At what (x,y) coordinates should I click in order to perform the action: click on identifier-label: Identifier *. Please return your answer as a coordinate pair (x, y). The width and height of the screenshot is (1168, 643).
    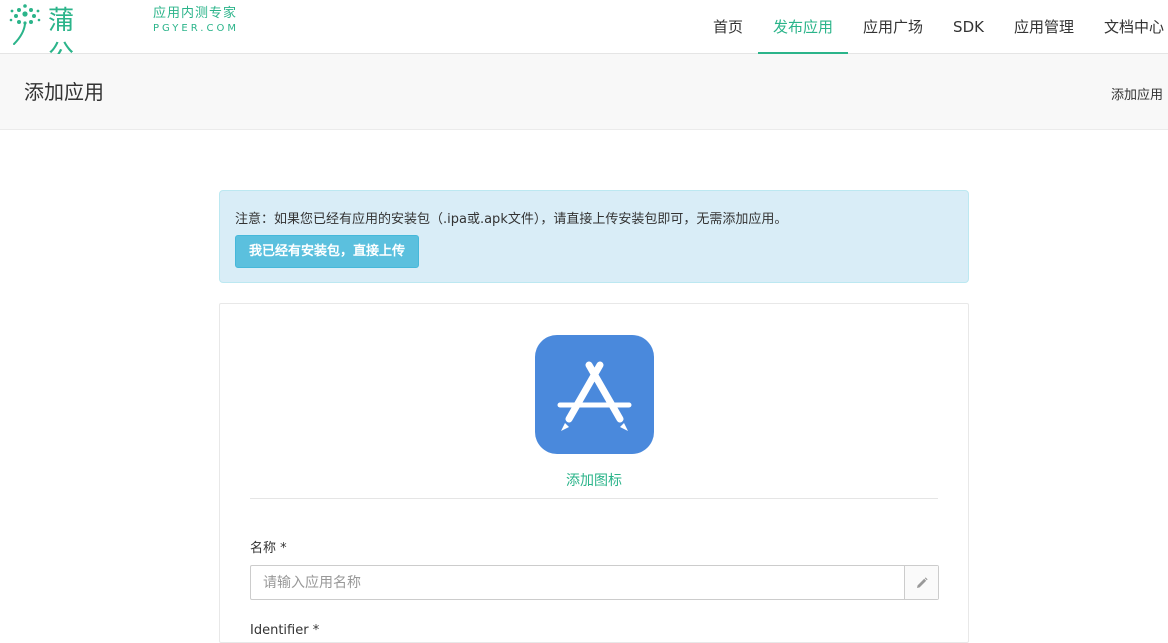
    Looking at the image, I should click on (285, 630).